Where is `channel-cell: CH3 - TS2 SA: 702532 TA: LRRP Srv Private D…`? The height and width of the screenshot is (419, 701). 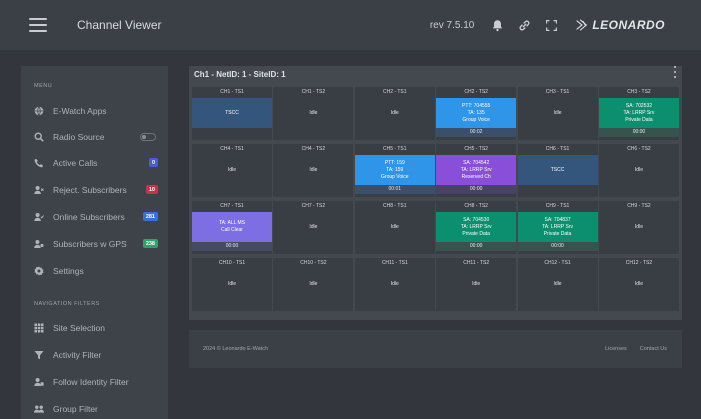 channel-cell: CH3 - TS2 SA: 702532 TA: LRRP Srv Private D… is located at coordinates (638, 113).